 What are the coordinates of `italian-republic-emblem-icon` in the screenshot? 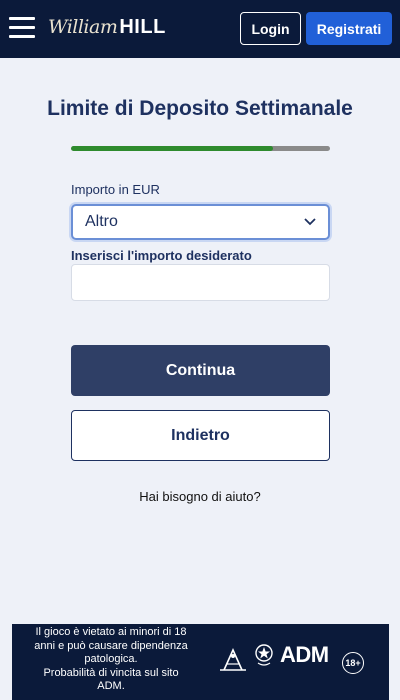 It's located at (264, 655).